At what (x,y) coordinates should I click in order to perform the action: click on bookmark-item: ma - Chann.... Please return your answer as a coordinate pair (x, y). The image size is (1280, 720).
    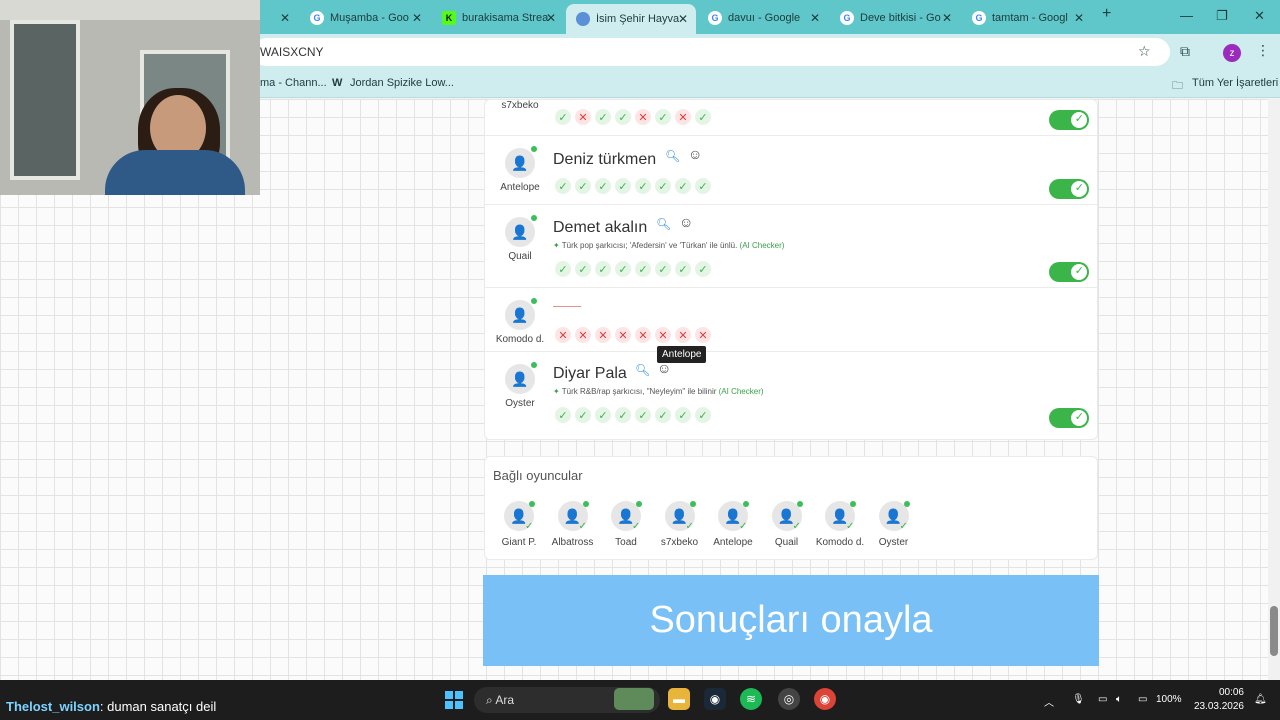
    Looking at the image, I should click on (293, 83).